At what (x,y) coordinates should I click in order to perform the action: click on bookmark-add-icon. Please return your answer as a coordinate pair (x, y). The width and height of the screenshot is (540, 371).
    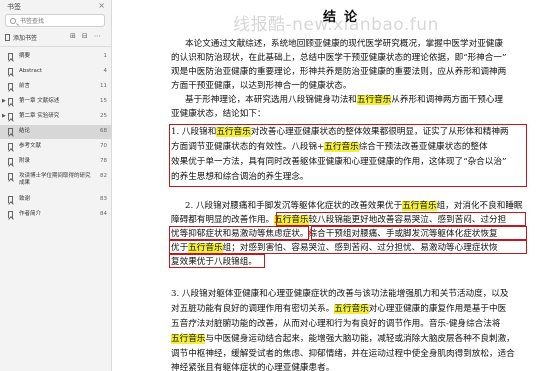
    Looking at the image, I should click on (7, 37).